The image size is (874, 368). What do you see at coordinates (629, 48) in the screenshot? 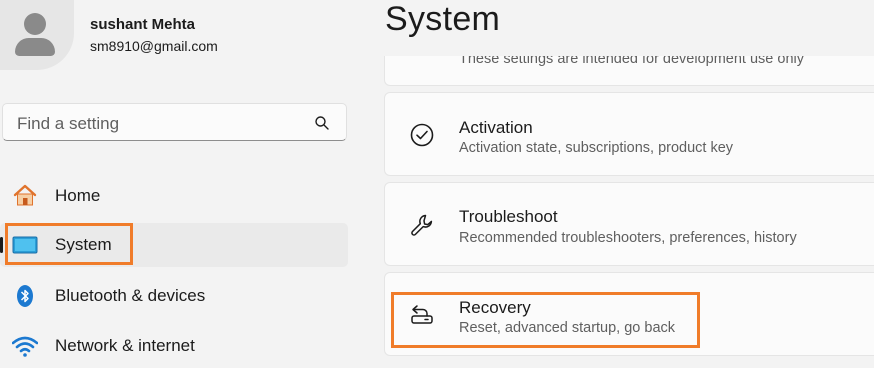
I see `scroll-clip` at bounding box center [629, 48].